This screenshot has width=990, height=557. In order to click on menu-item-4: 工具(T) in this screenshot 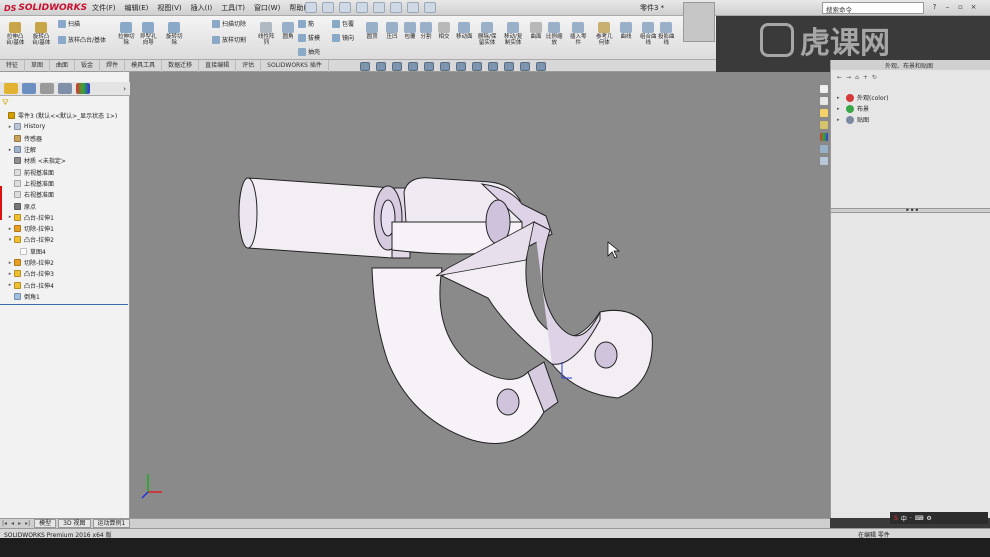, I will do `click(233, 8)`.